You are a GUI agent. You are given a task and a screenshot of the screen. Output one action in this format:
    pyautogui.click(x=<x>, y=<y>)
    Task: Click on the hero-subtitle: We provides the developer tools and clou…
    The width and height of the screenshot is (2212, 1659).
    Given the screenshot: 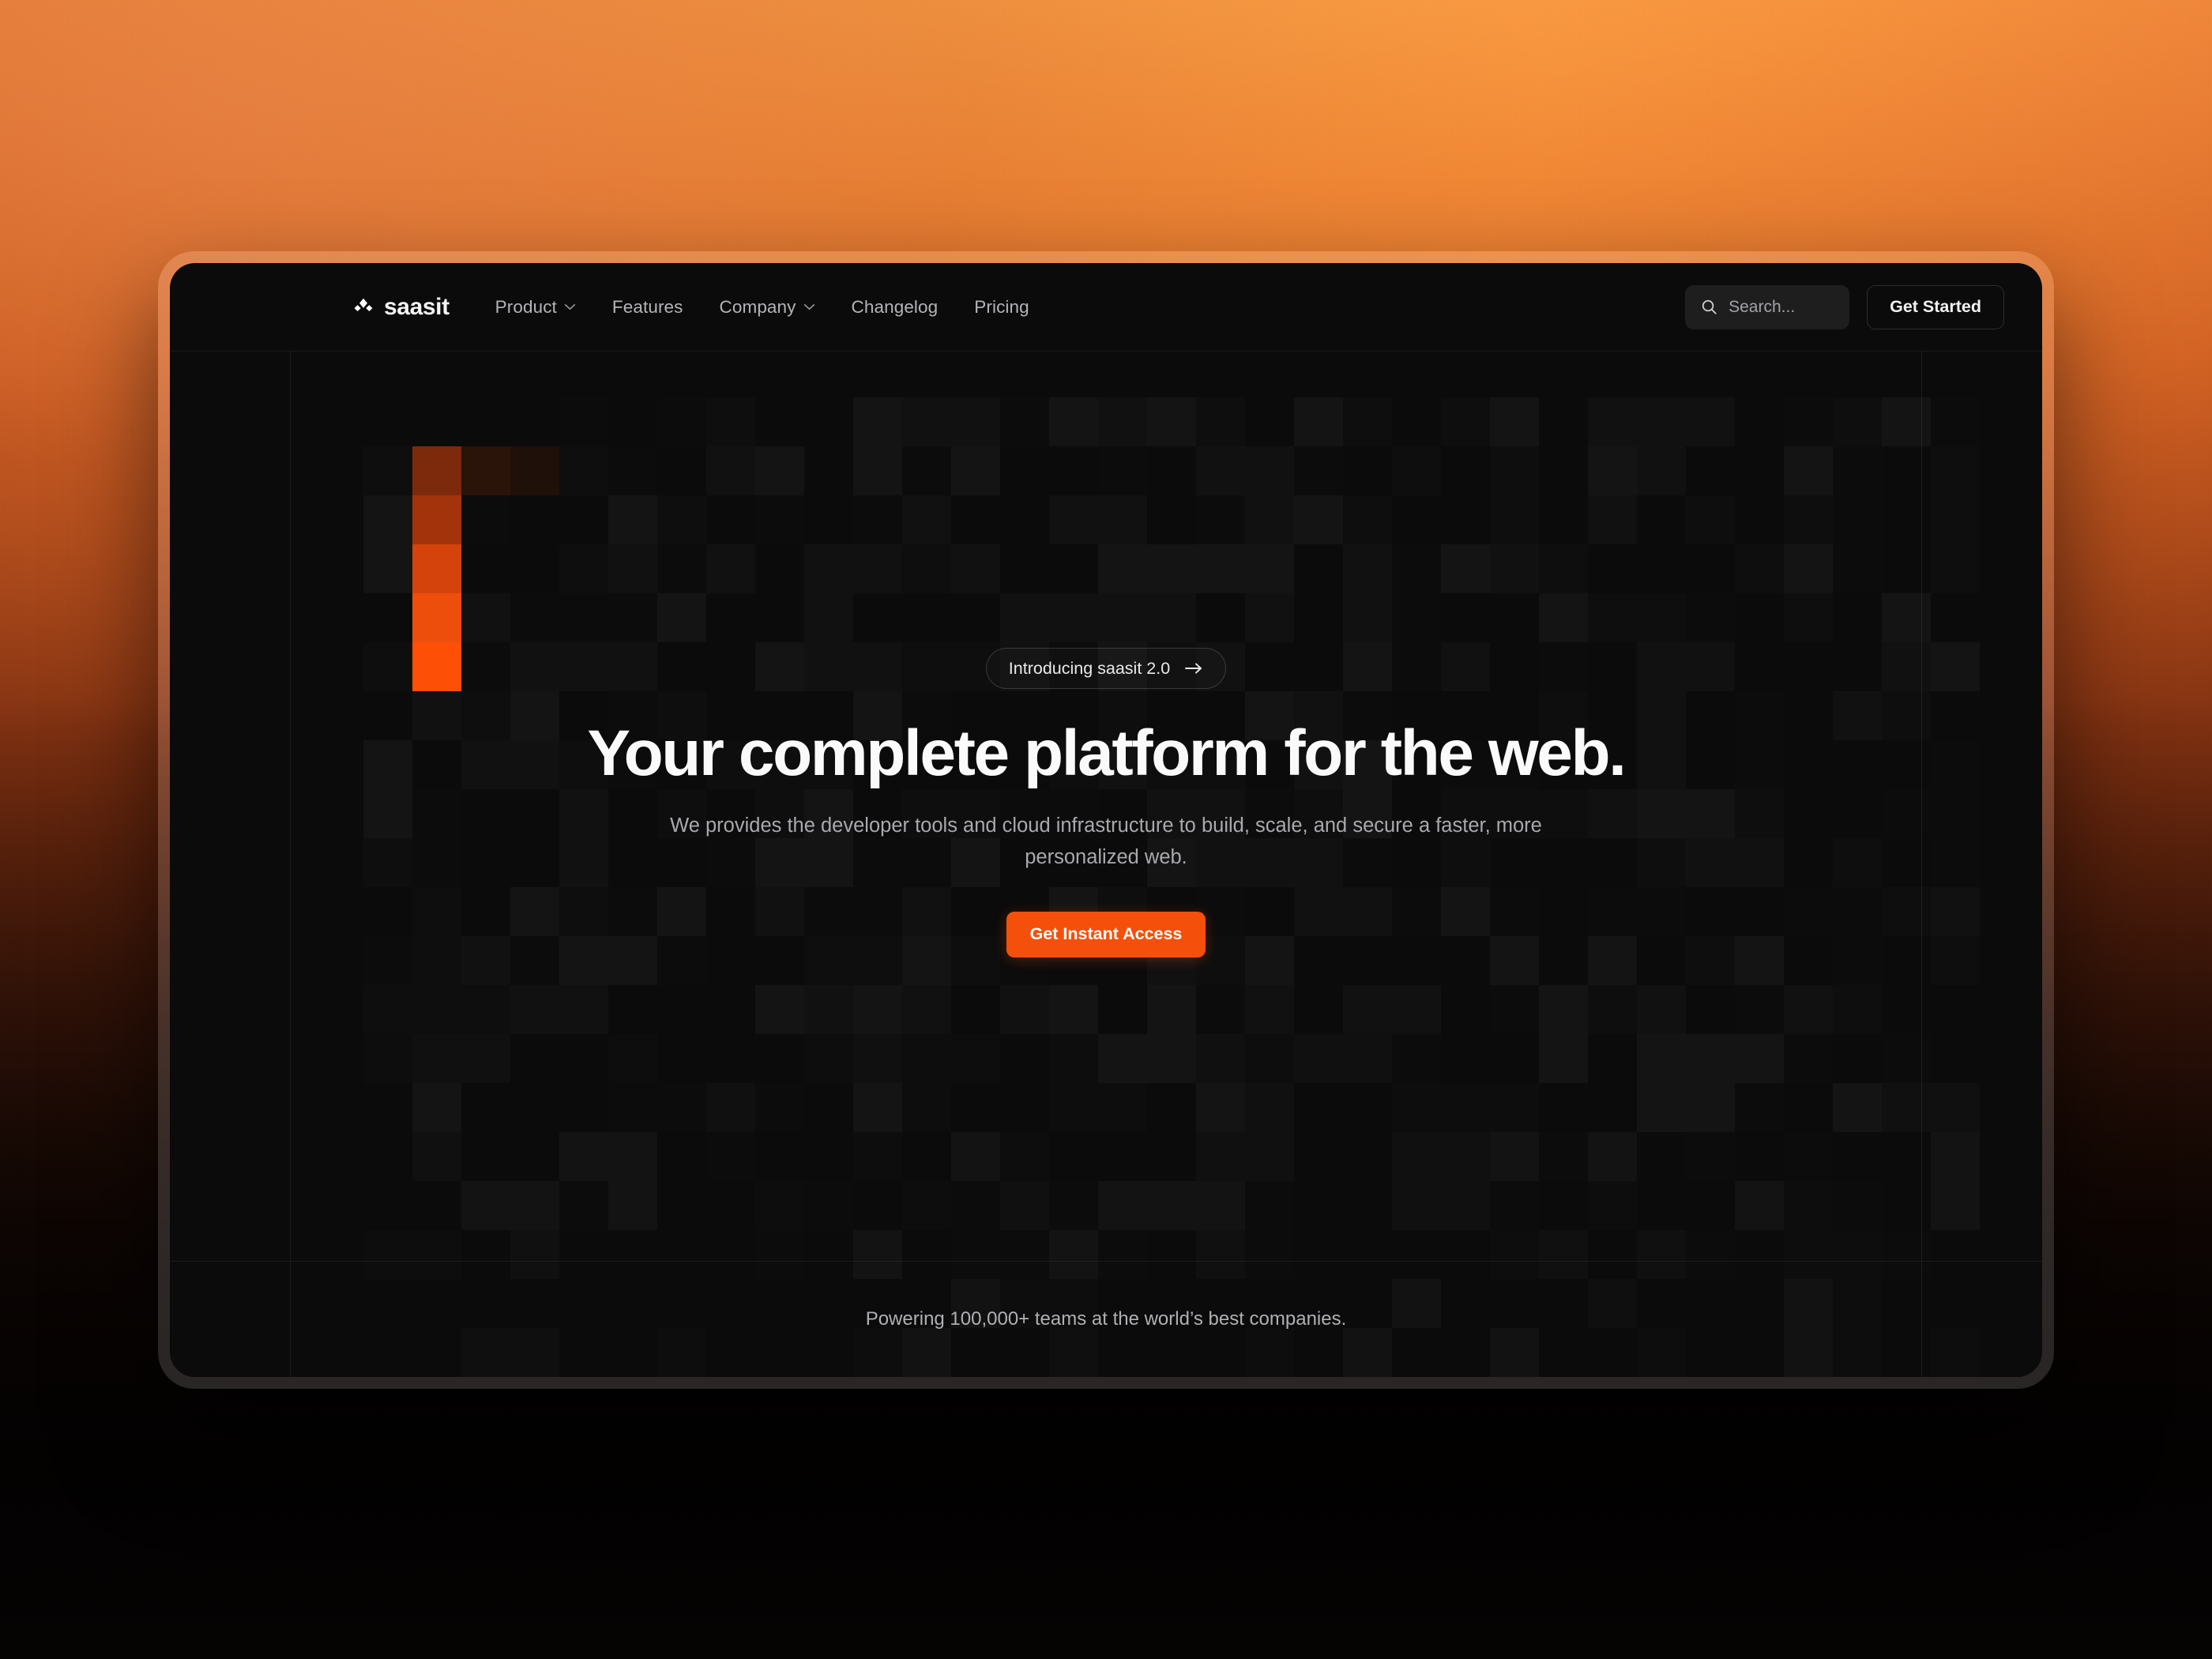 What is the action you would take?
    pyautogui.click(x=1106, y=842)
    